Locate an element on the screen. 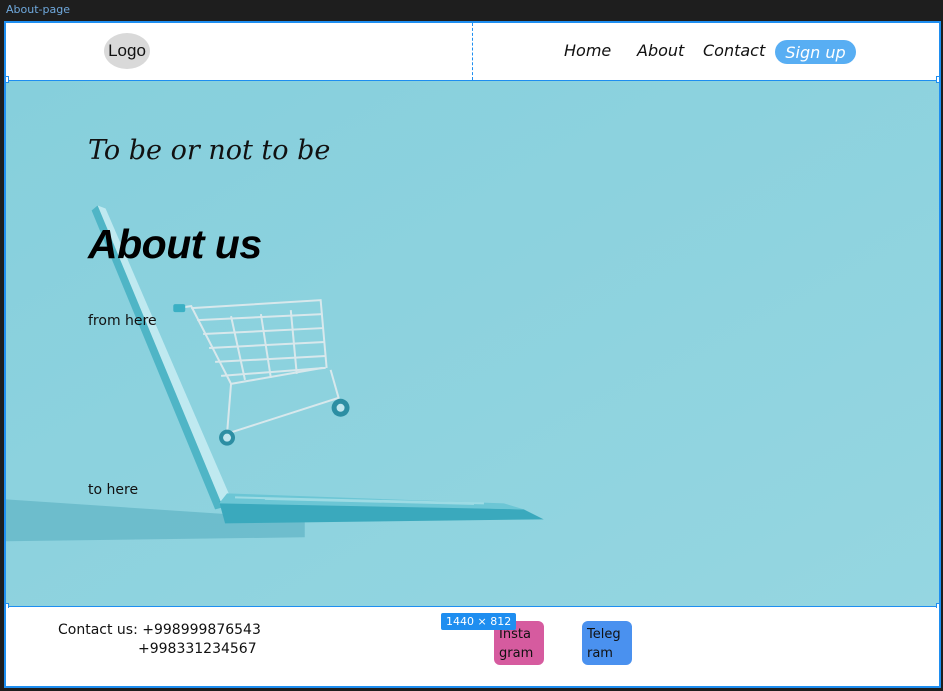 The height and width of the screenshot is (691, 943). telegram-label-line1: Teleg is located at coordinates (604, 634).